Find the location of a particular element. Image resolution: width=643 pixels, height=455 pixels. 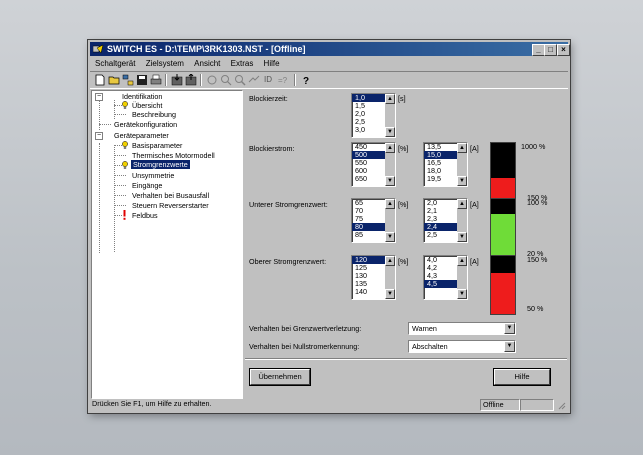

blockierstrom-label: Blockierstrom: is located at coordinates (272, 148).